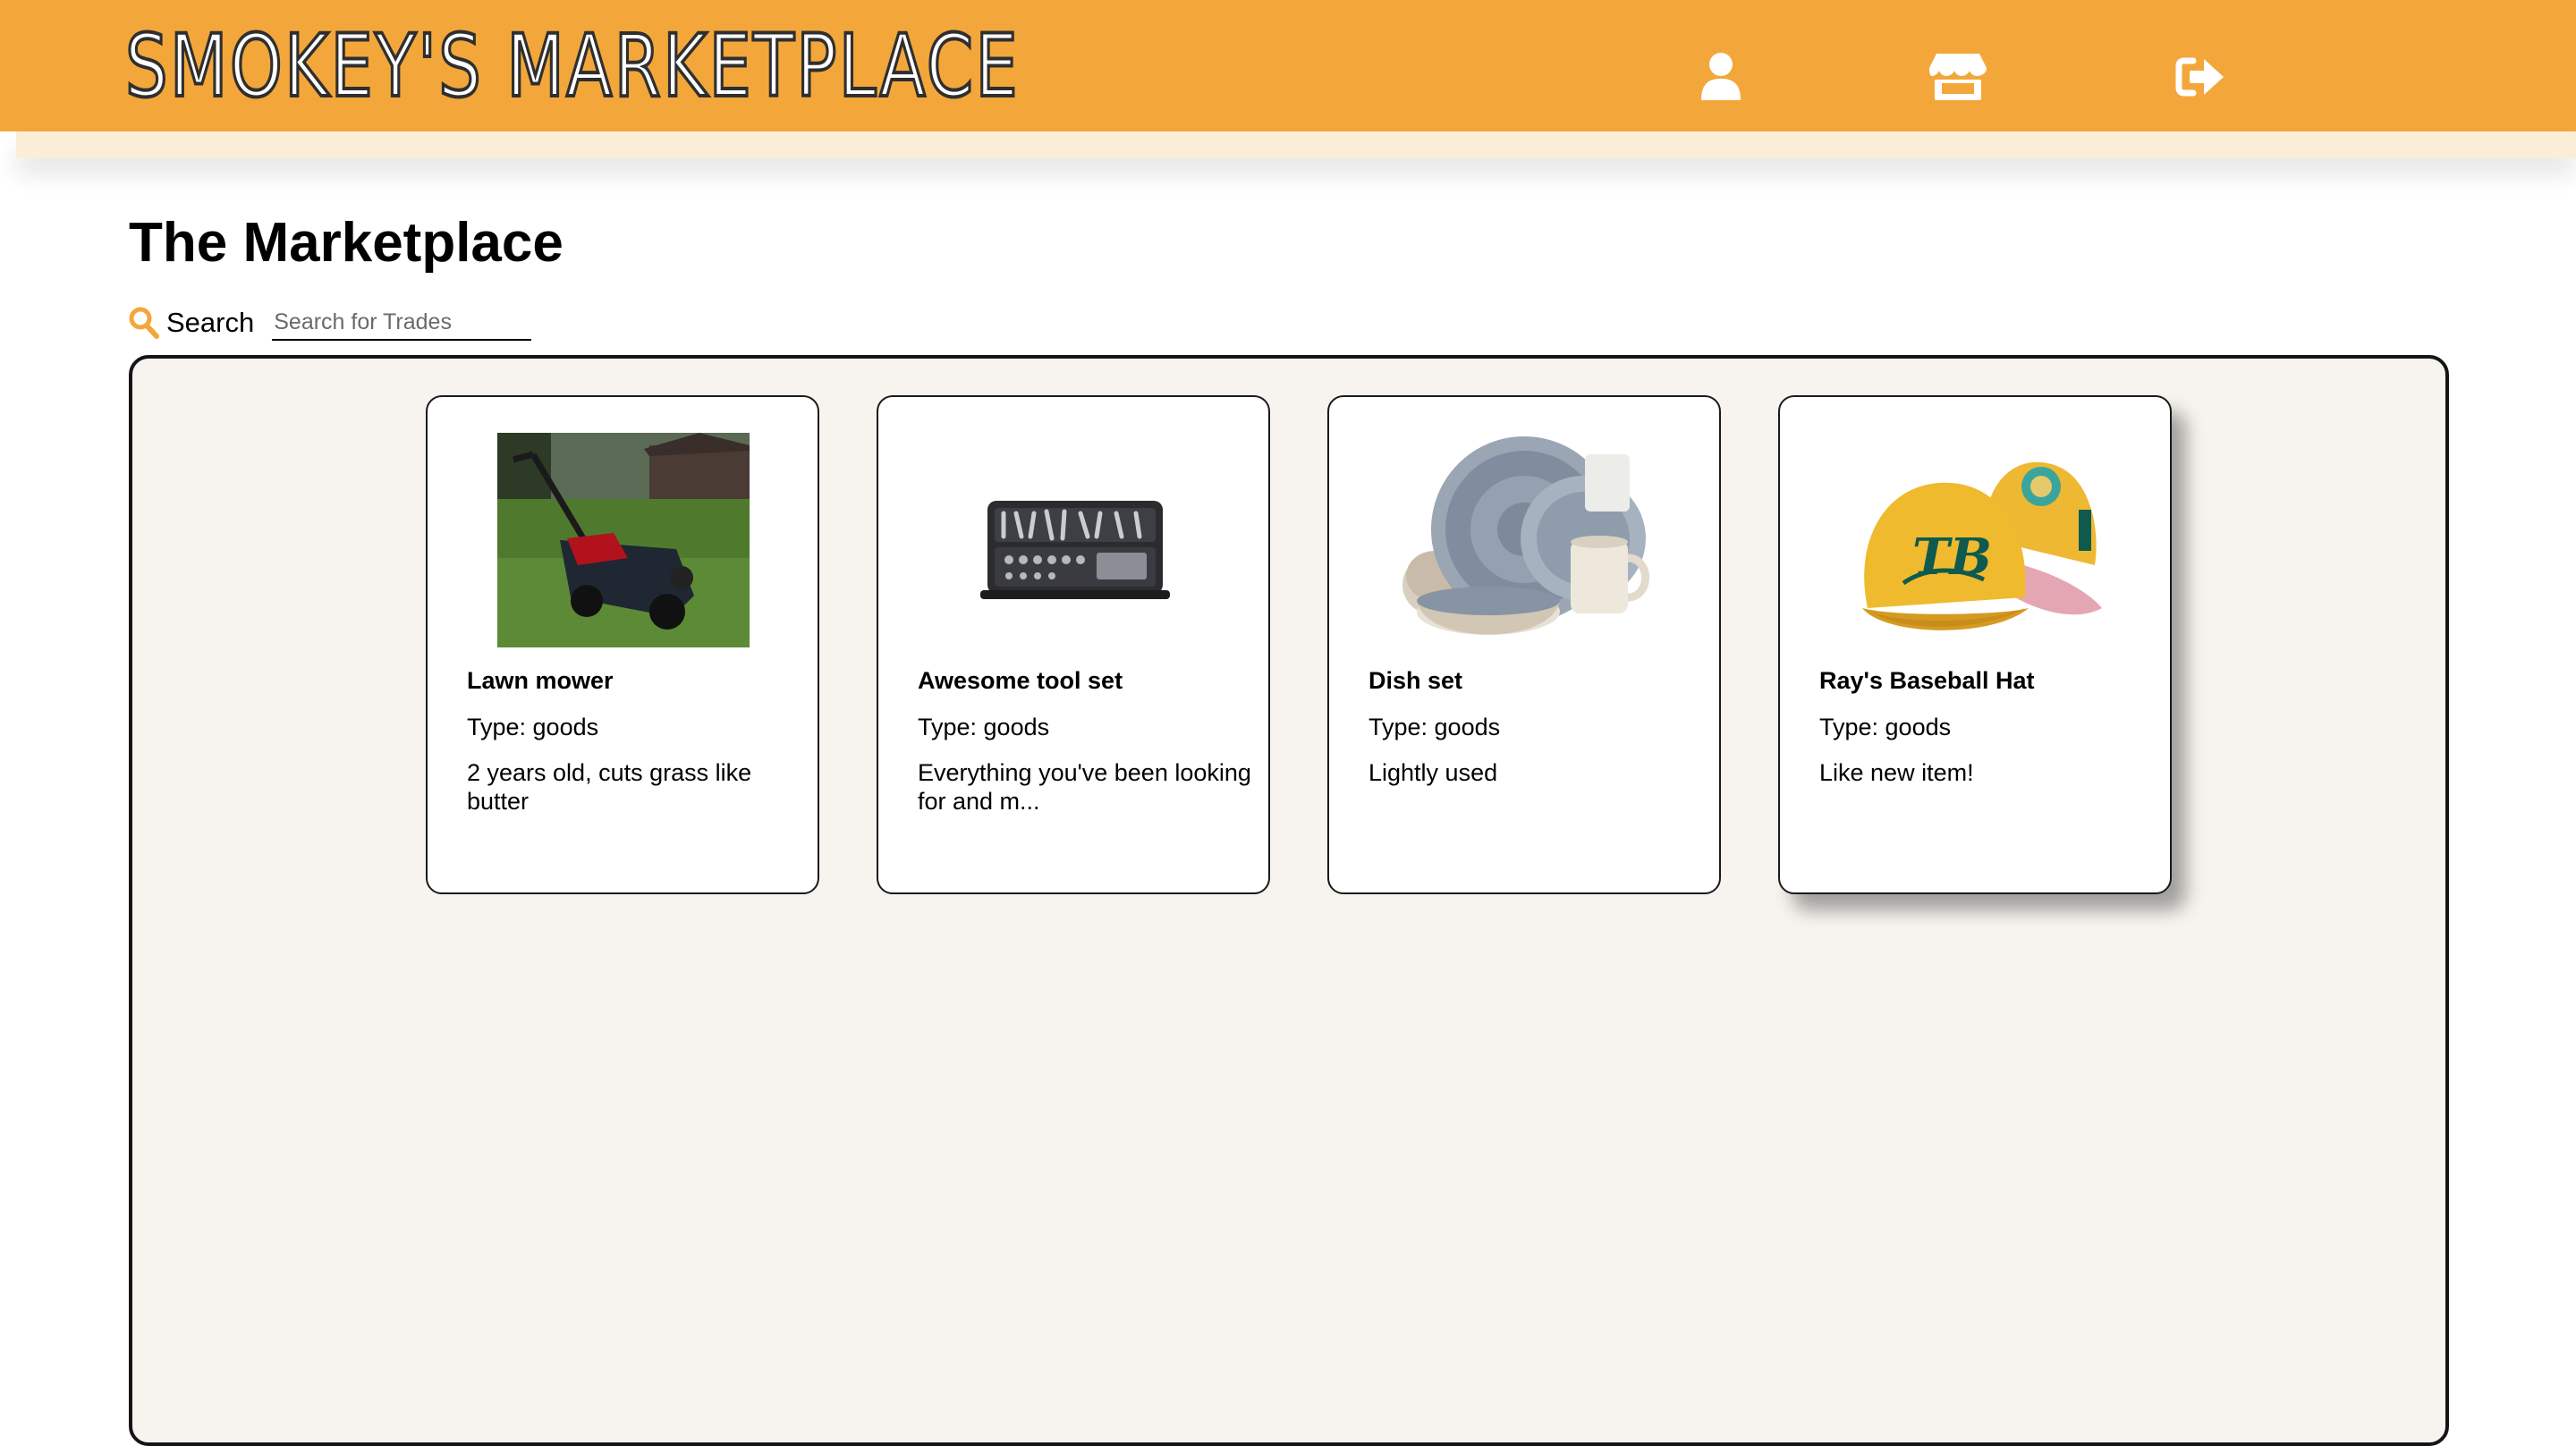  What do you see at coordinates (1074, 540) in the screenshot?
I see `tool-set-image` at bounding box center [1074, 540].